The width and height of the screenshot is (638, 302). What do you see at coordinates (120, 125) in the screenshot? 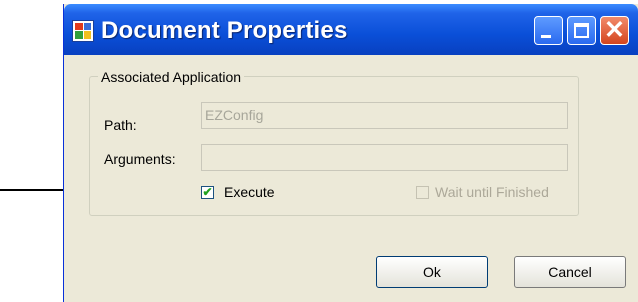
I see `path-label: Path:` at bounding box center [120, 125].